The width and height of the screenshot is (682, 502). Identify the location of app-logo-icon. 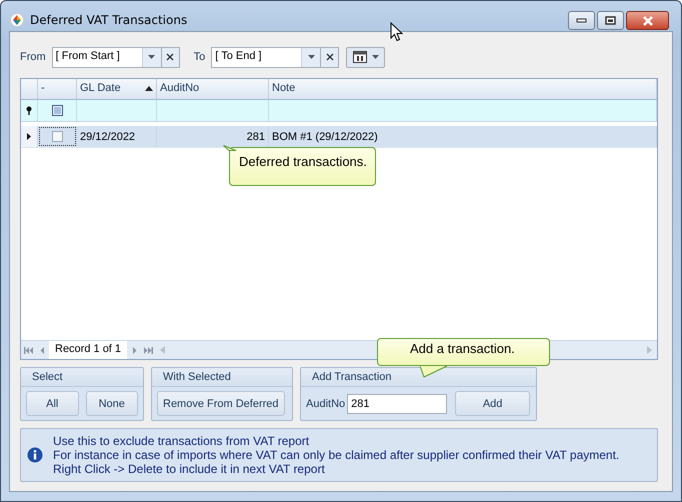
(17, 20).